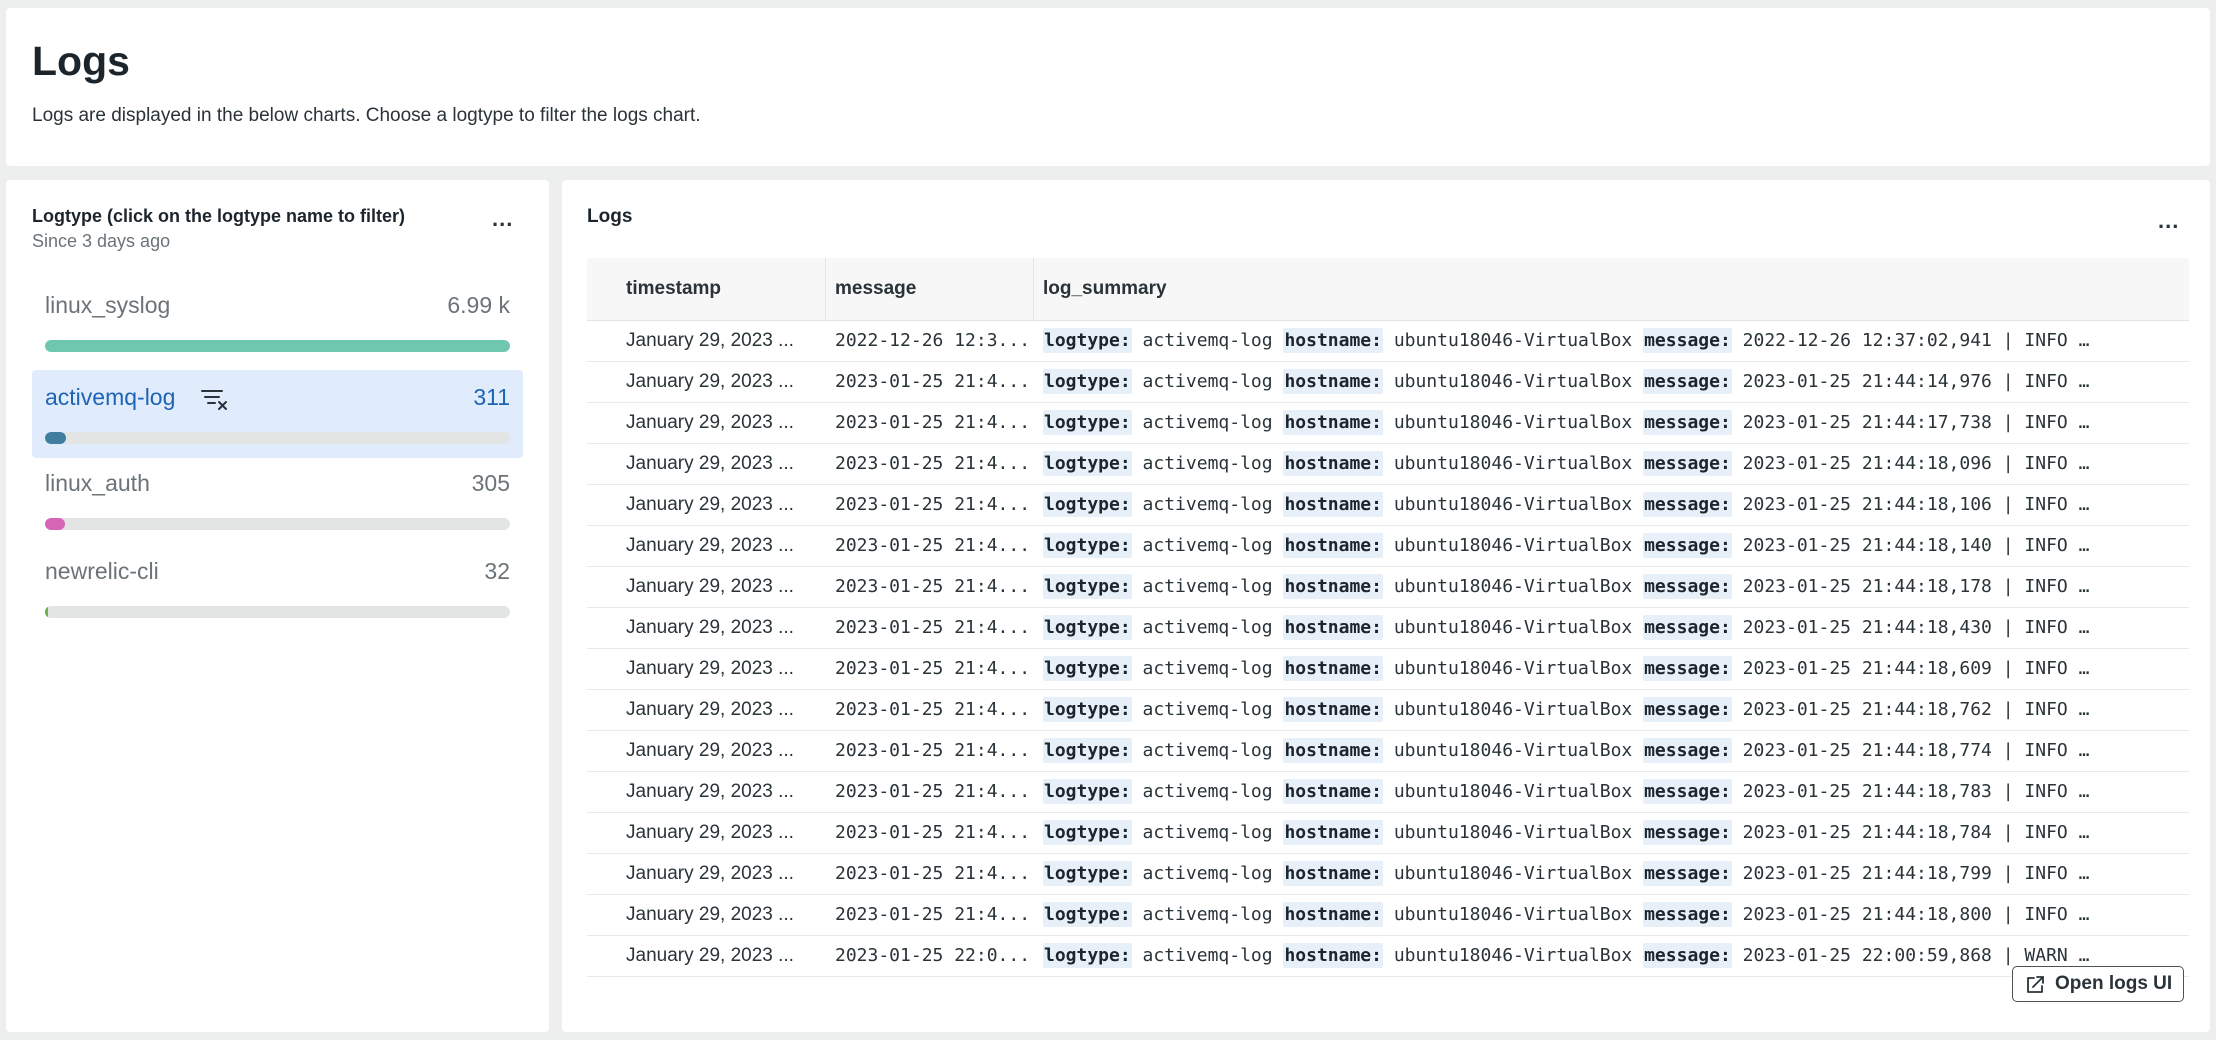 This screenshot has height=1040, width=2216. I want to click on open-logs-ui-button: Open logs UI, so click(2098, 984).